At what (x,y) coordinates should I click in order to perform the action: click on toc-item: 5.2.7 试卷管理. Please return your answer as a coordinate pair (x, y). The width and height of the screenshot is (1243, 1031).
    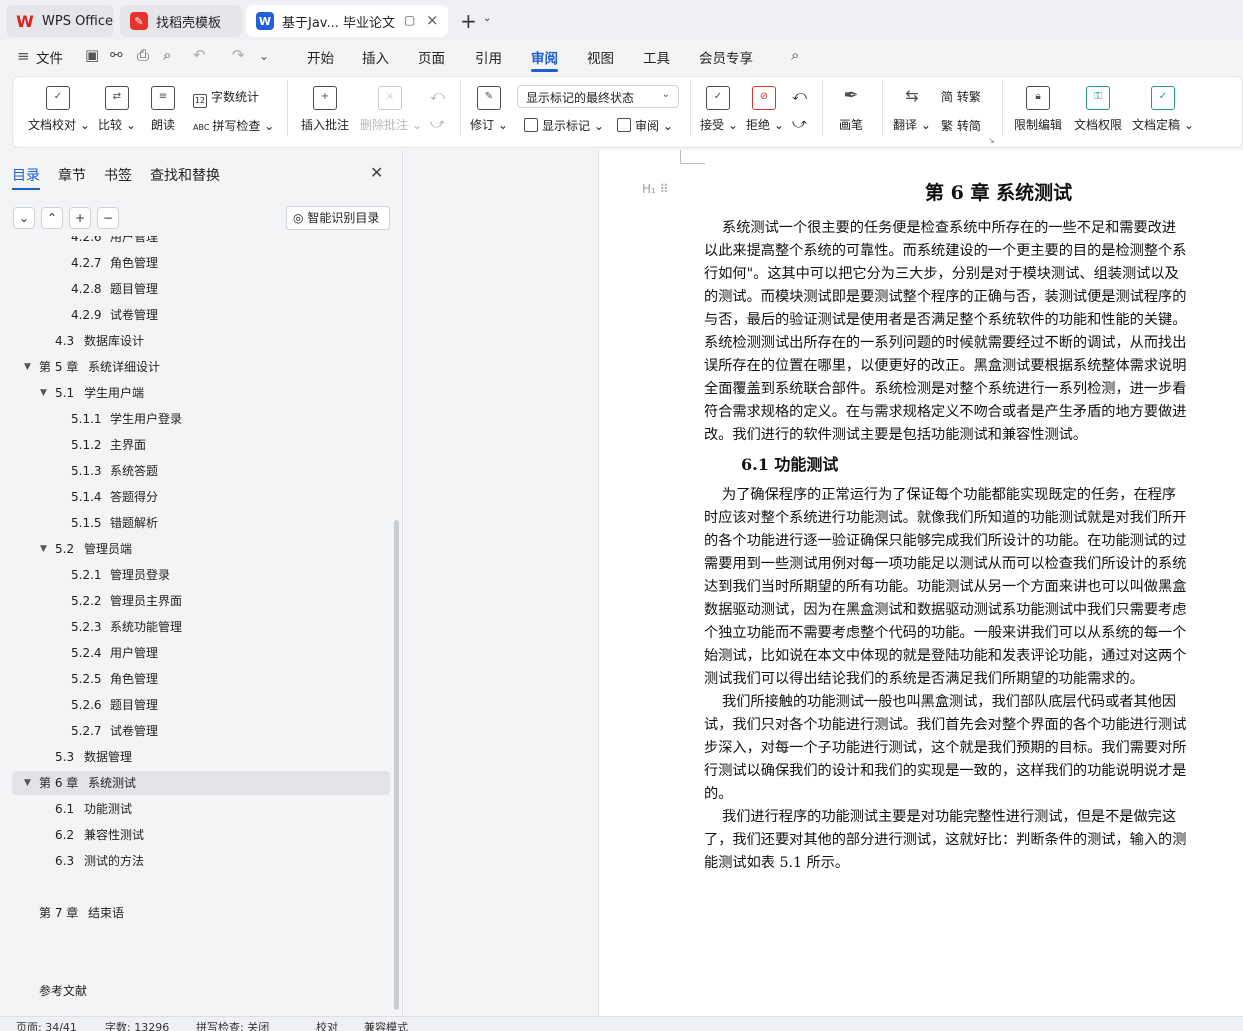
    Looking at the image, I should click on (114, 731).